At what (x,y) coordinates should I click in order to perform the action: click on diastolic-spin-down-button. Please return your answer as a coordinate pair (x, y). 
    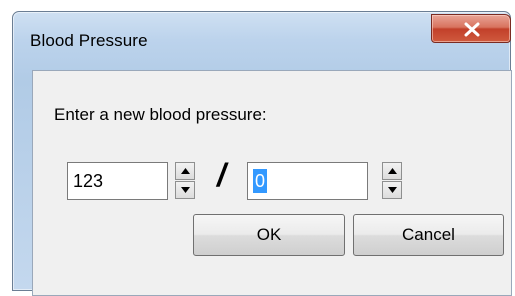
    Looking at the image, I should click on (392, 190).